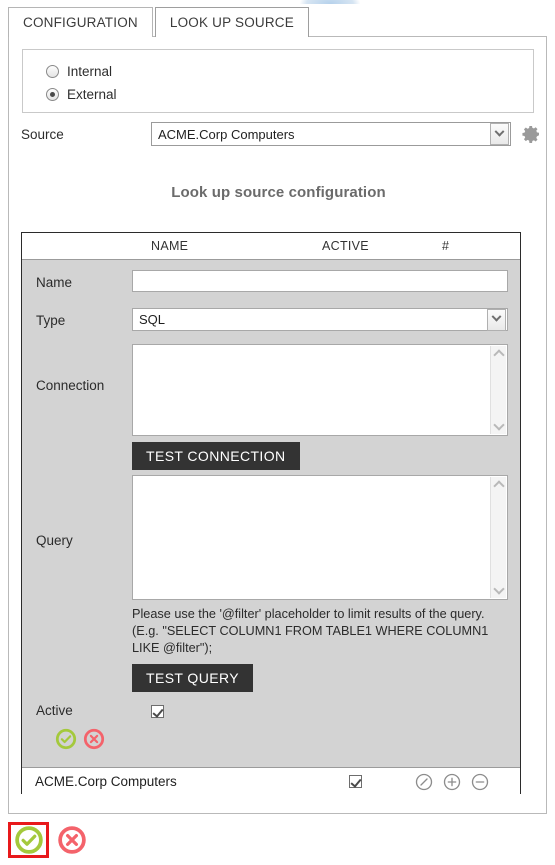 The image size is (555, 865). What do you see at coordinates (498, 390) in the screenshot?
I see `connection-scrollbar` at bounding box center [498, 390].